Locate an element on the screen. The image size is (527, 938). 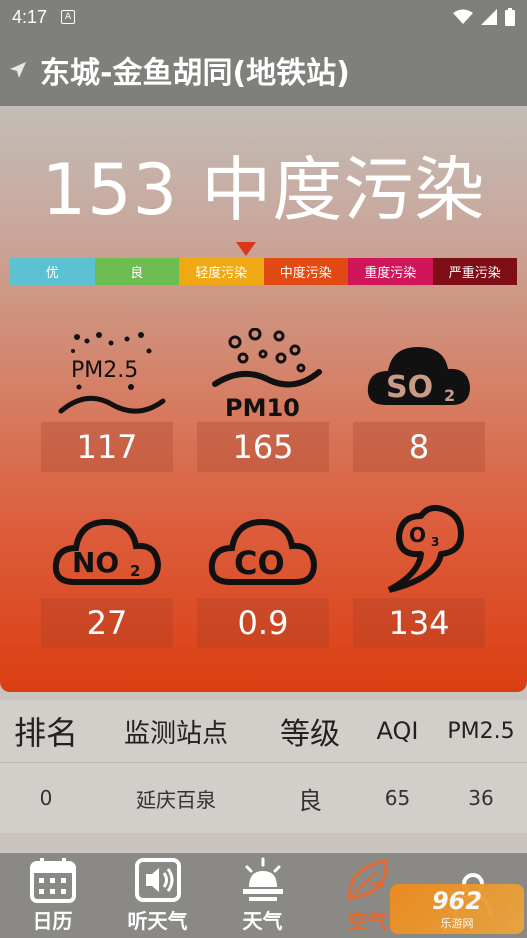
pm10-value: 165 is located at coordinates (263, 447).